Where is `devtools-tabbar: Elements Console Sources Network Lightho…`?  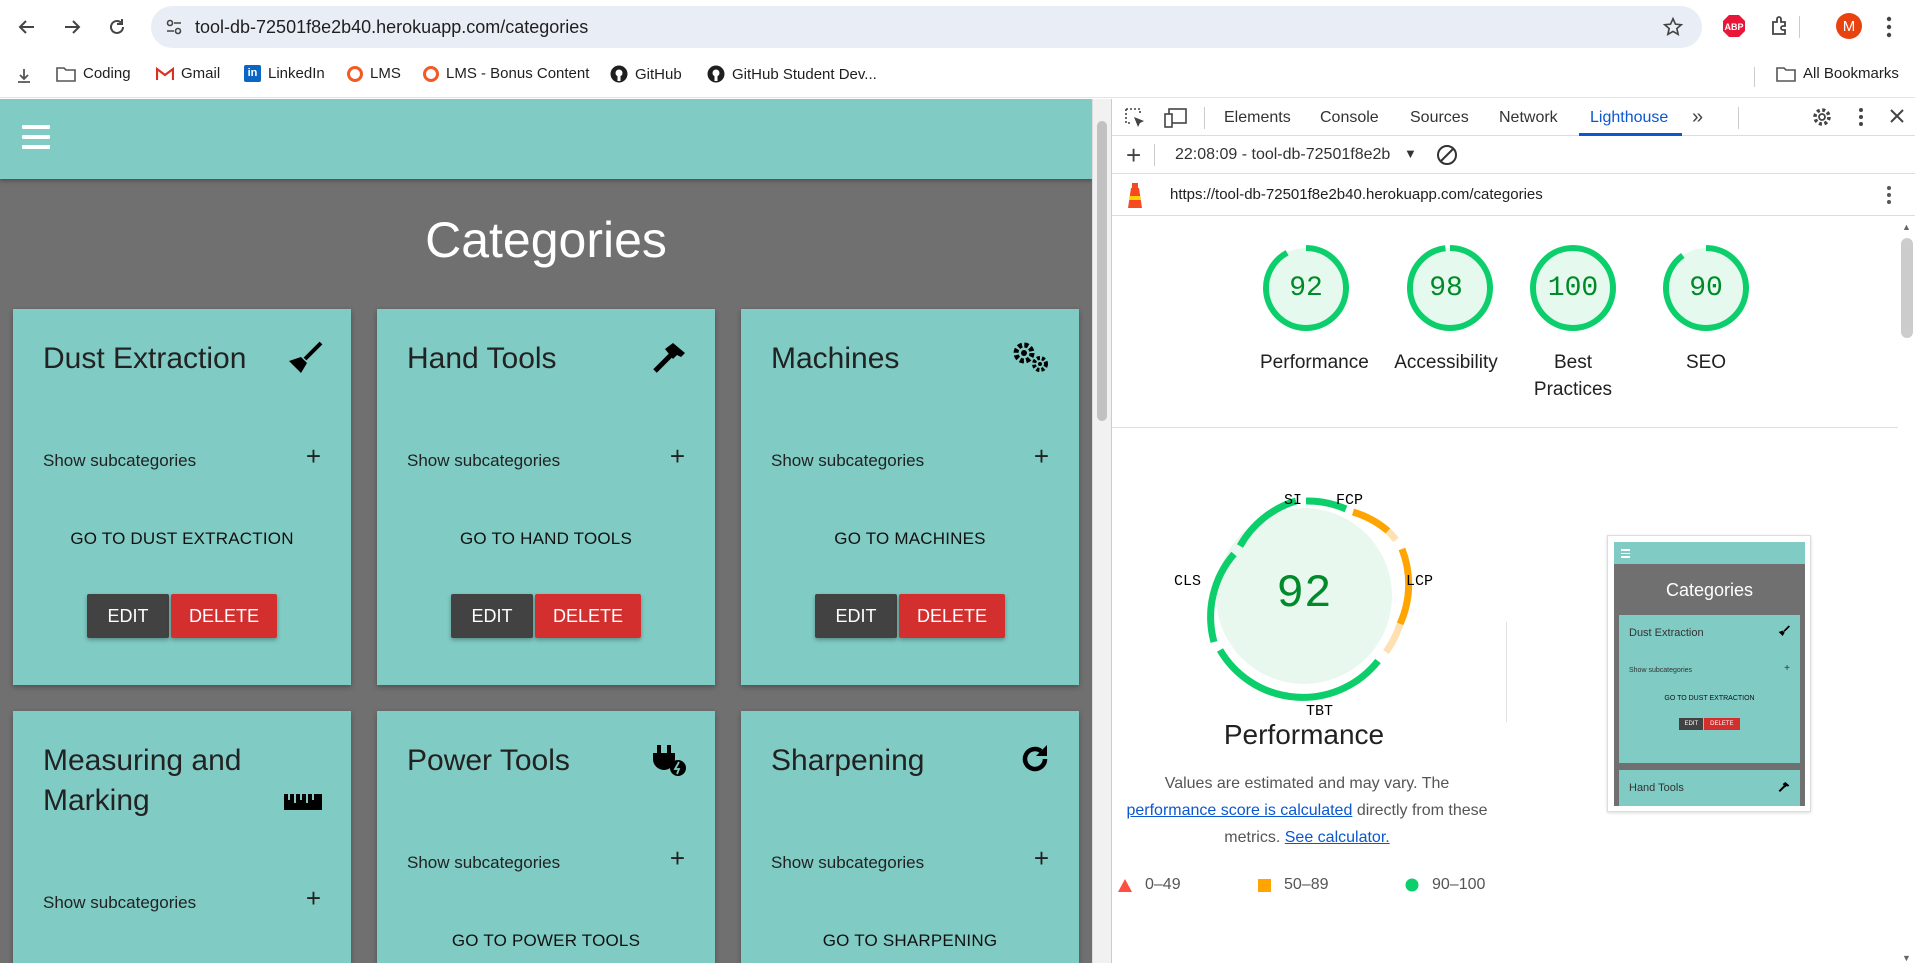
devtools-tabbar: Elements Console Sources Network Lightho… is located at coordinates (1513, 117).